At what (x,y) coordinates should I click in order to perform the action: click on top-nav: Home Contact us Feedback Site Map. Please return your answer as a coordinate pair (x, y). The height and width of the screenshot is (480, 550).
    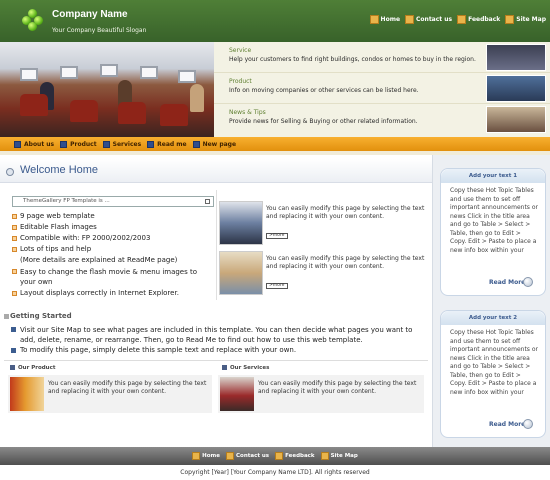
    Looking at the image, I should click on (457, 19).